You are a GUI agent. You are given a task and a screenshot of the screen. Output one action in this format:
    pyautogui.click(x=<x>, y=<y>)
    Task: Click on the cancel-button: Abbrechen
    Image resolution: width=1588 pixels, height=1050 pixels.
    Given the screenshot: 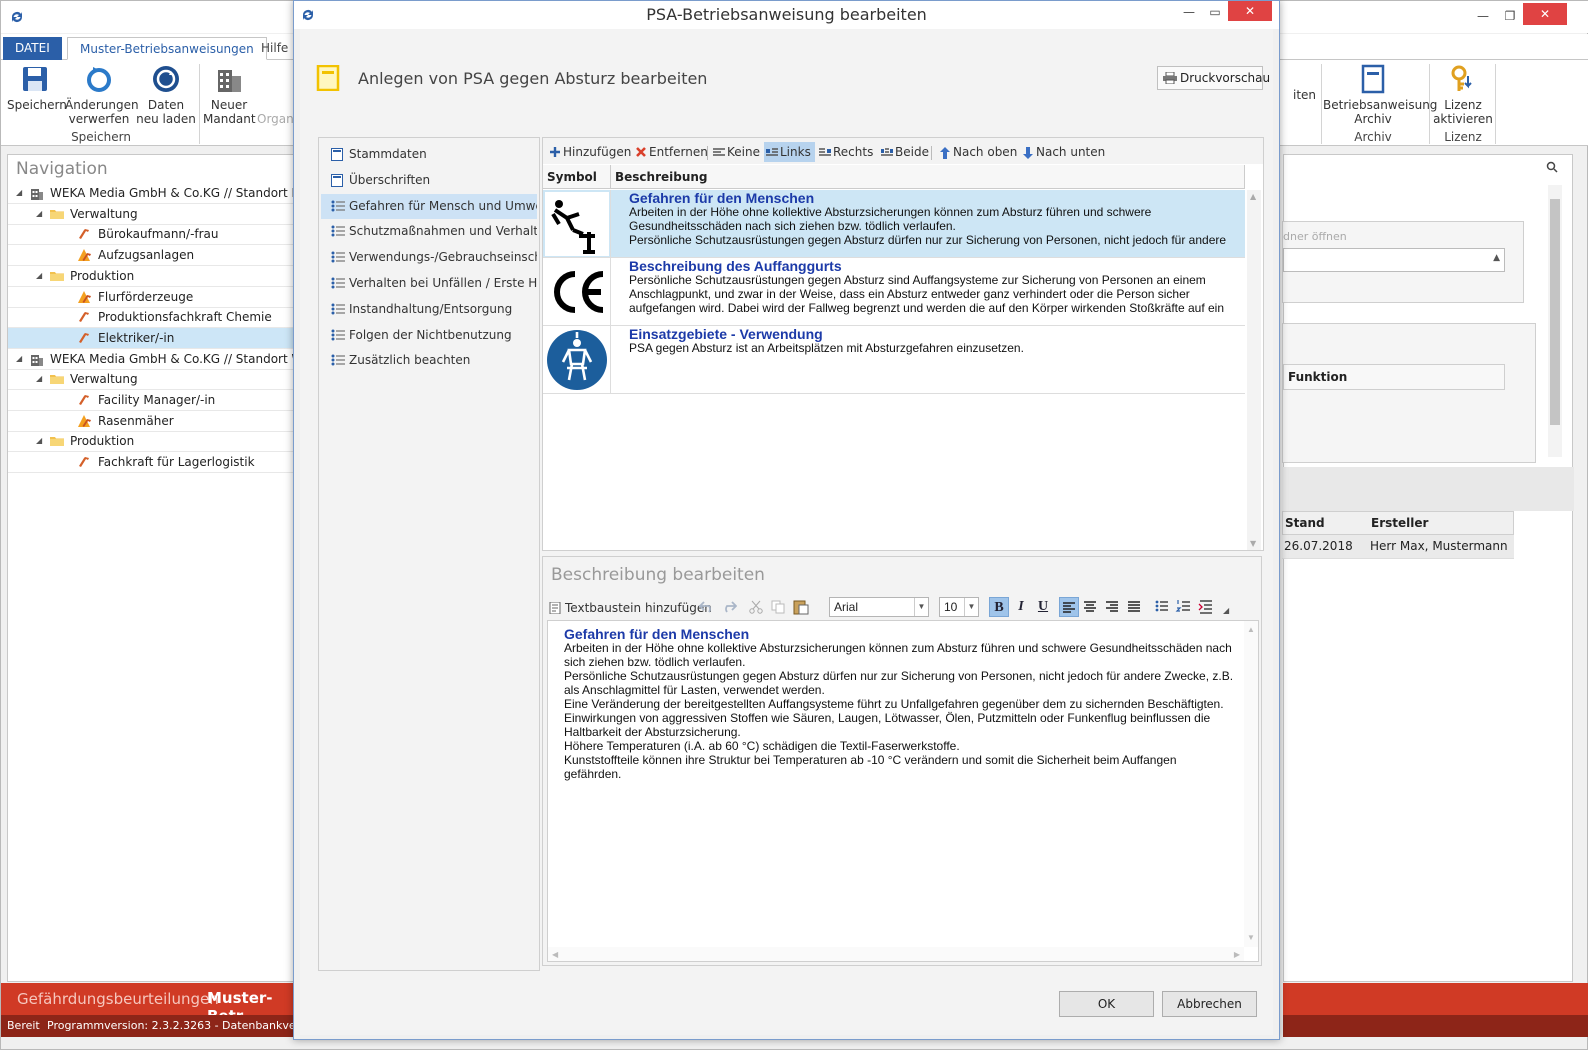 What is the action you would take?
    pyautogui.click(x=1209, y=1004)
    